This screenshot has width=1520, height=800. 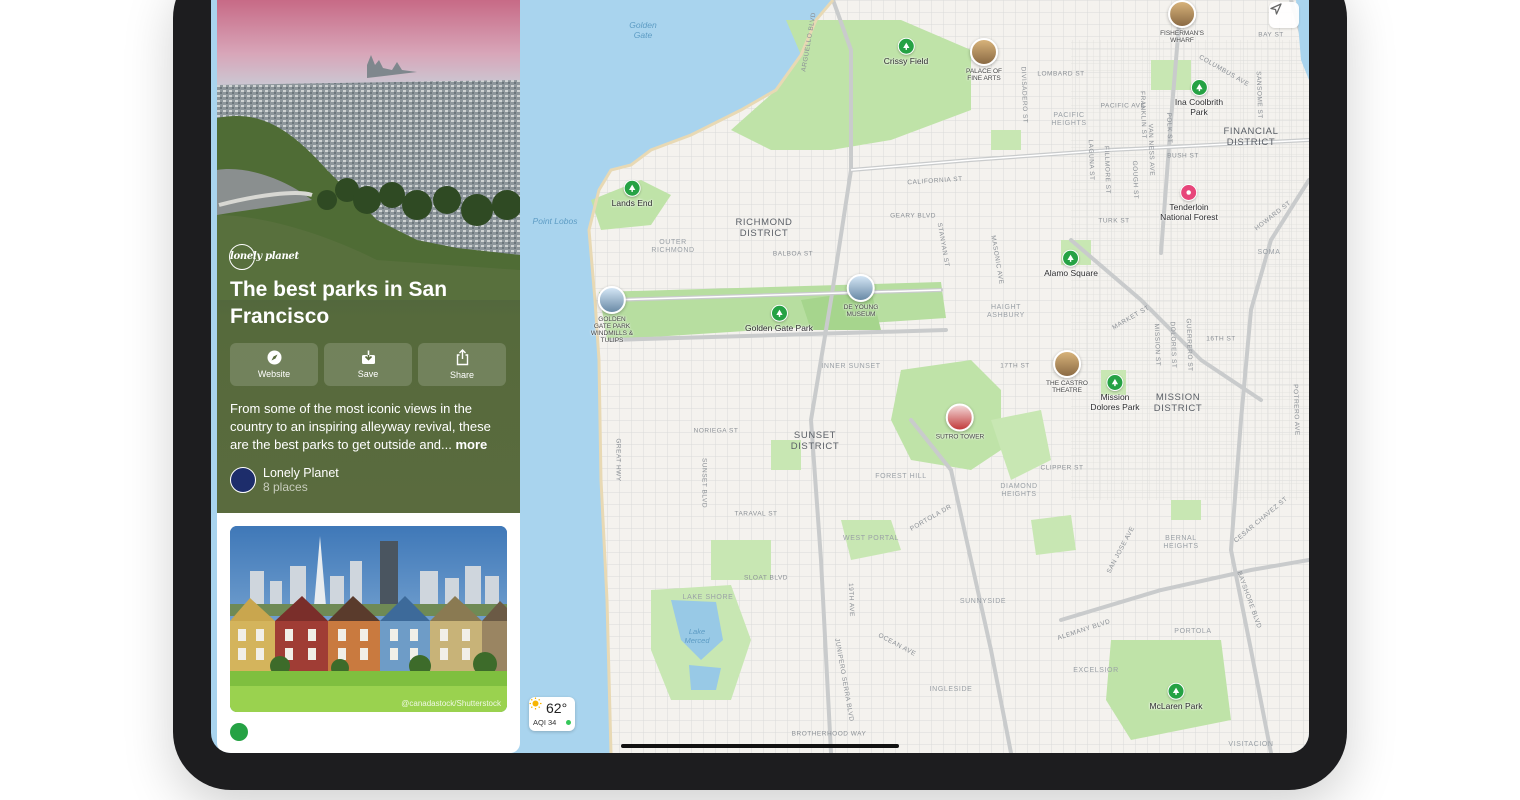 What do you see at coordinates (462, 375) in the screenshot?
I see `share-label: Share` at bounding box center [462, 375].